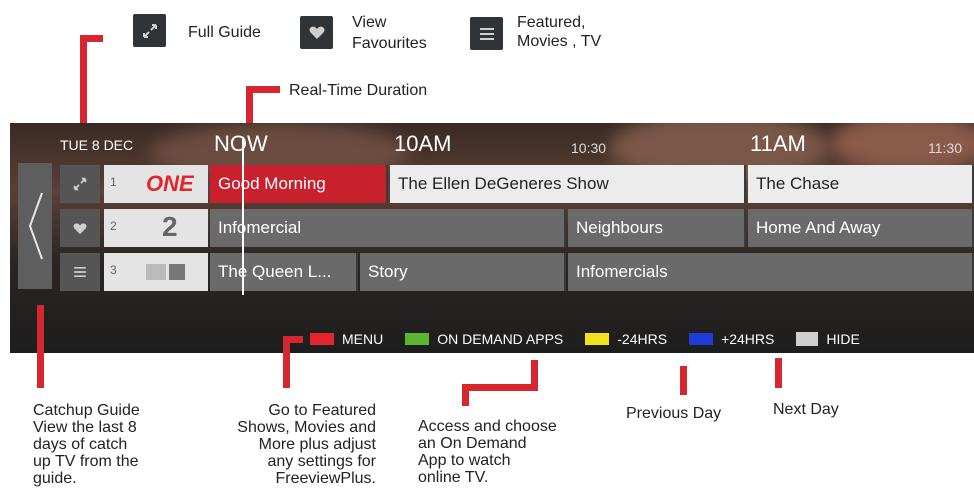 Image resolution: width=974 pixels, height=503 pixels. I want to click on caption-previous-day: Previous Day, so click(674, 413).